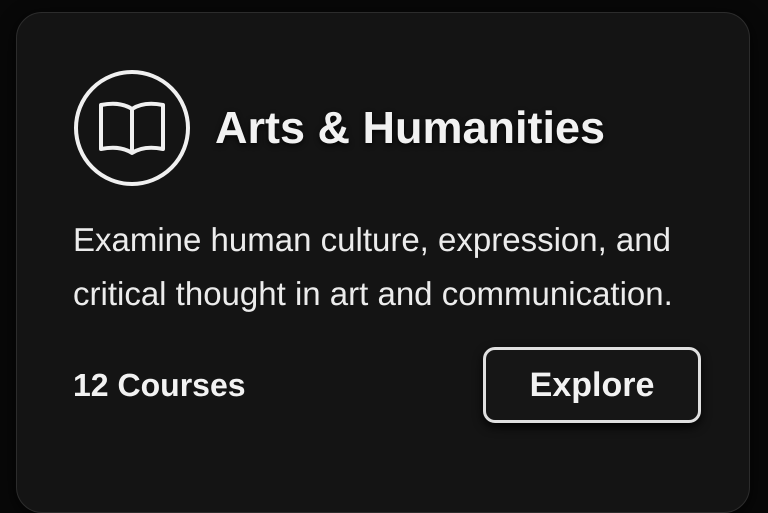 This screenshot has width=768, height=513. Describe the element at coordinates (159, 385) in the screenshot. I see `course-count: 12 Courses` at that location.